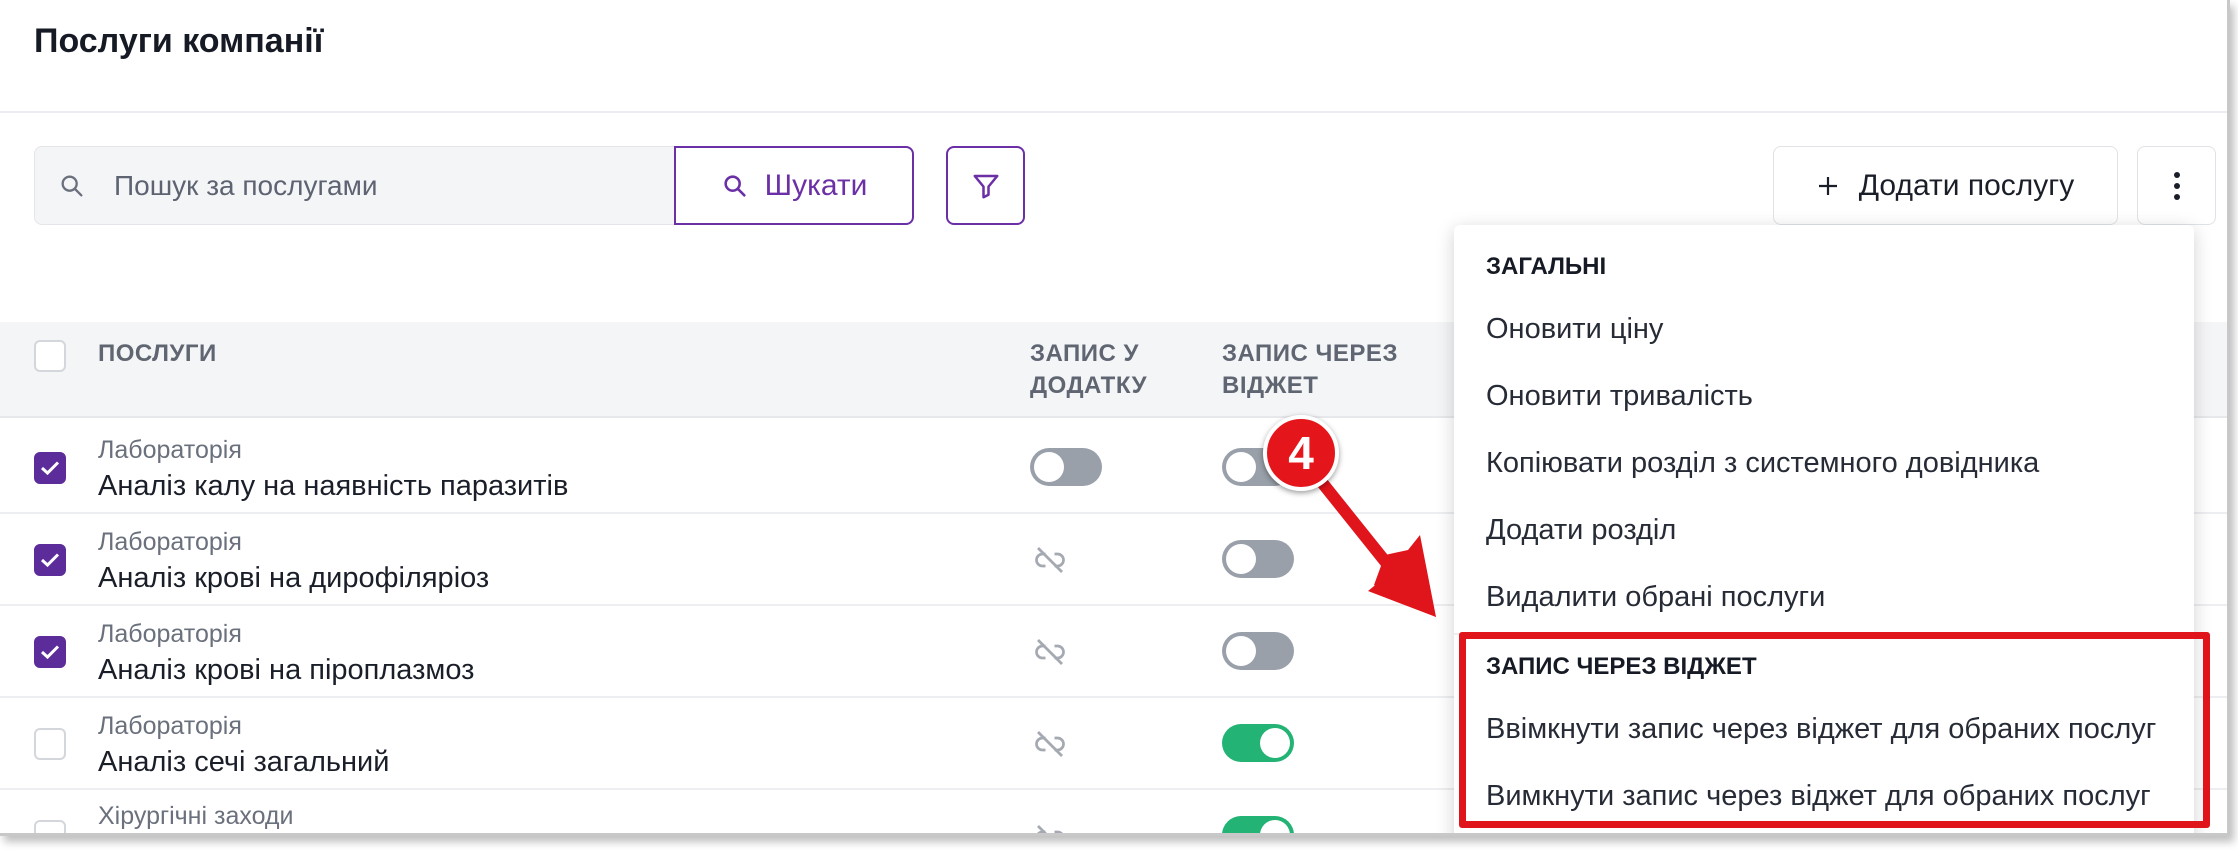 This screenshot has width=2238, height=852. Describe the element at coordinates (1966, 185) in the screenshot. I see `add-service-label: Додати послугу` at that location.